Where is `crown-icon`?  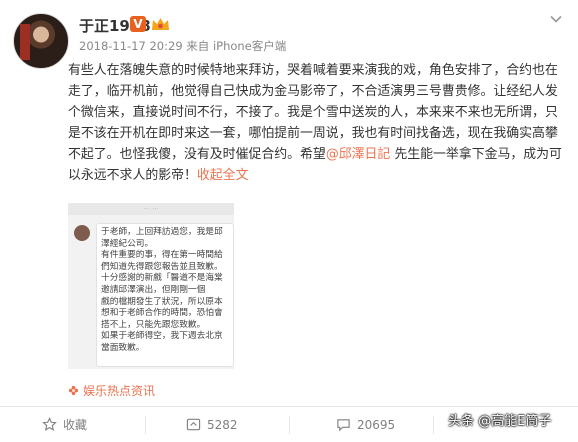 crown-icon is located at coordinates (160, 24).